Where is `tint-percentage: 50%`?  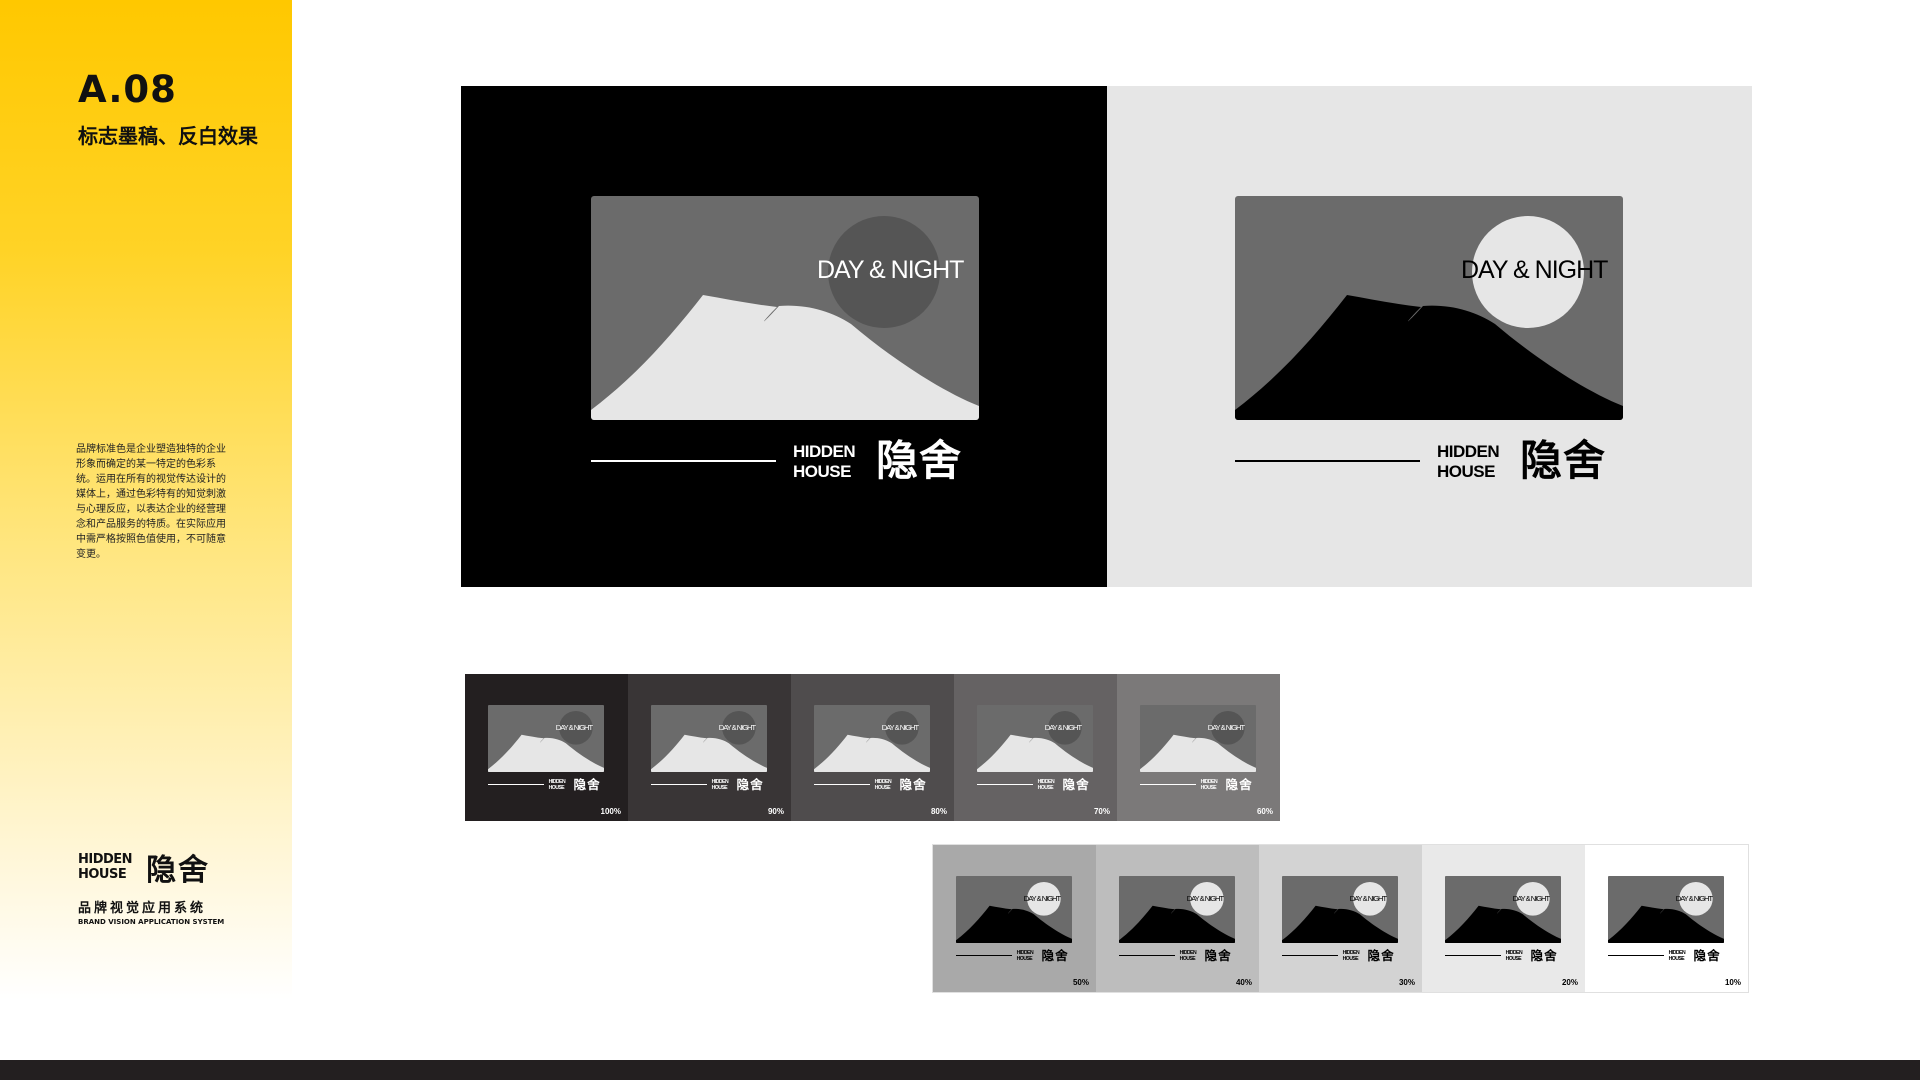
tint-percentage: 50% is located at coordinates (1080, 982).